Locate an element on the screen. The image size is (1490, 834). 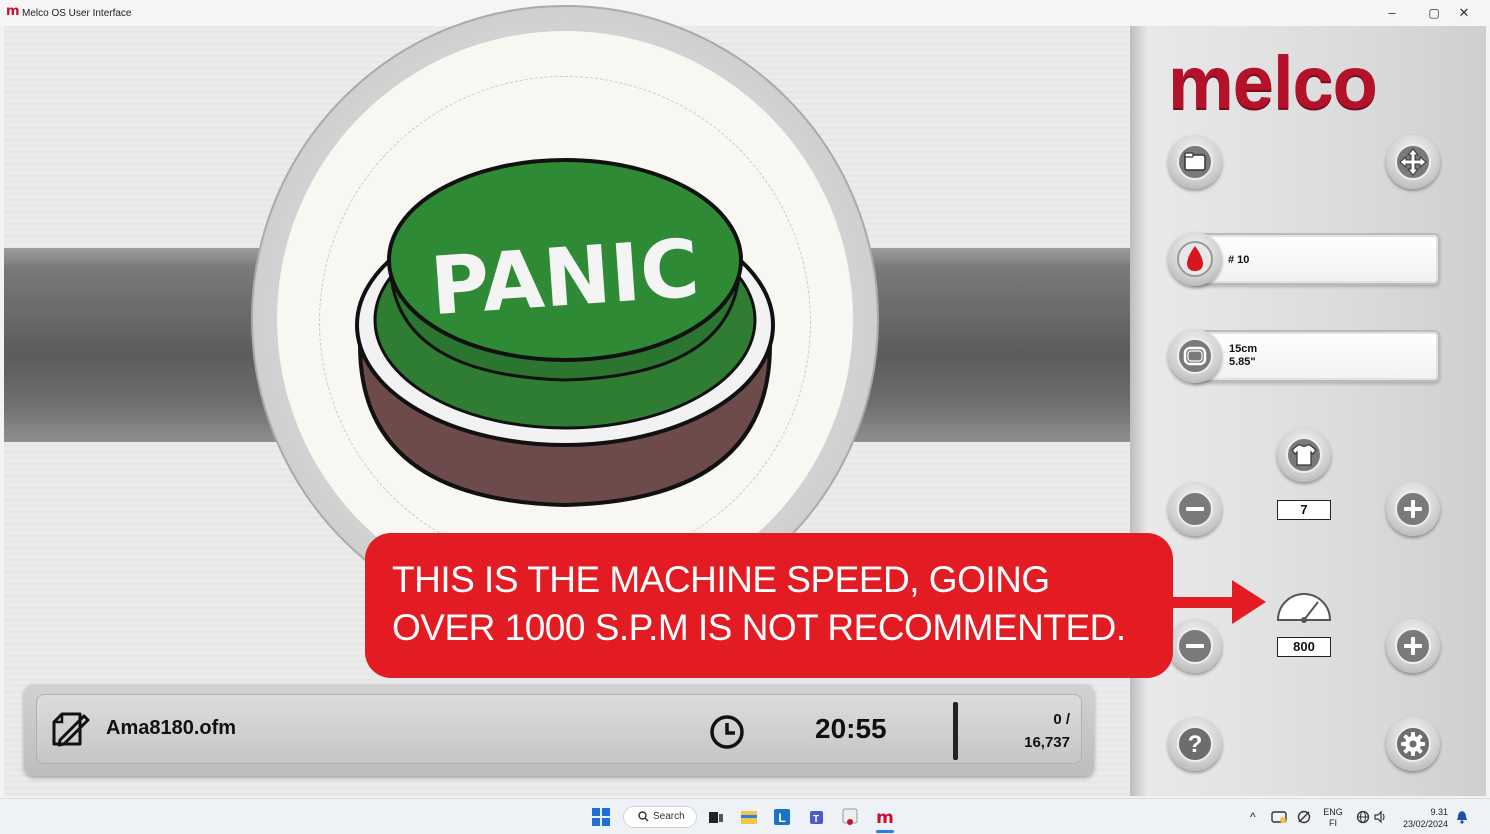
teams-icon: T is located at coordinates (816, 817).